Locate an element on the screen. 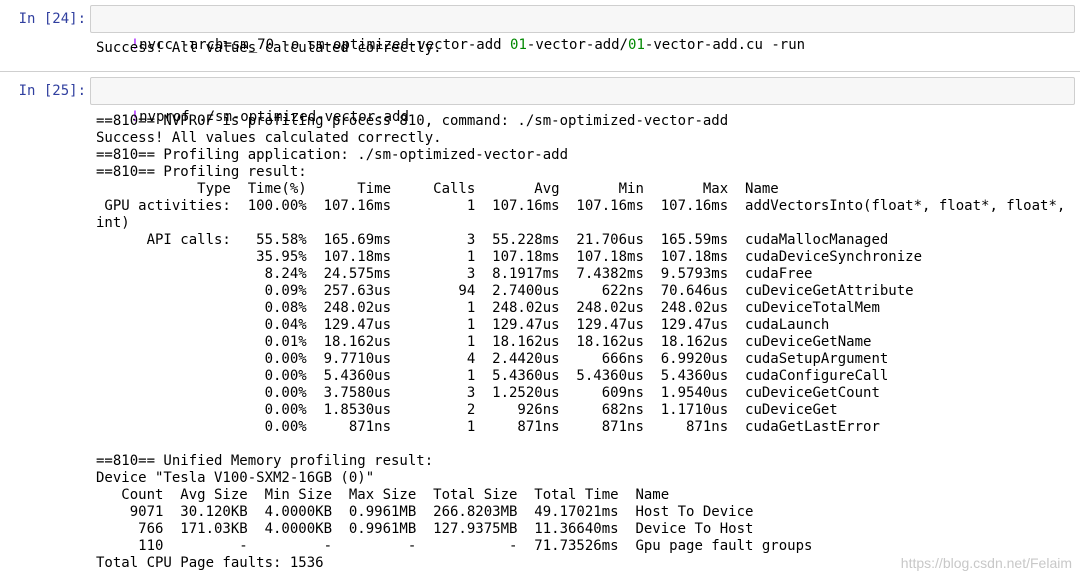 This screenshot has width=1080, height=582. code-input-25: !nvprof ./sm-optimized-vector-add is located at coordinates (582, 101).